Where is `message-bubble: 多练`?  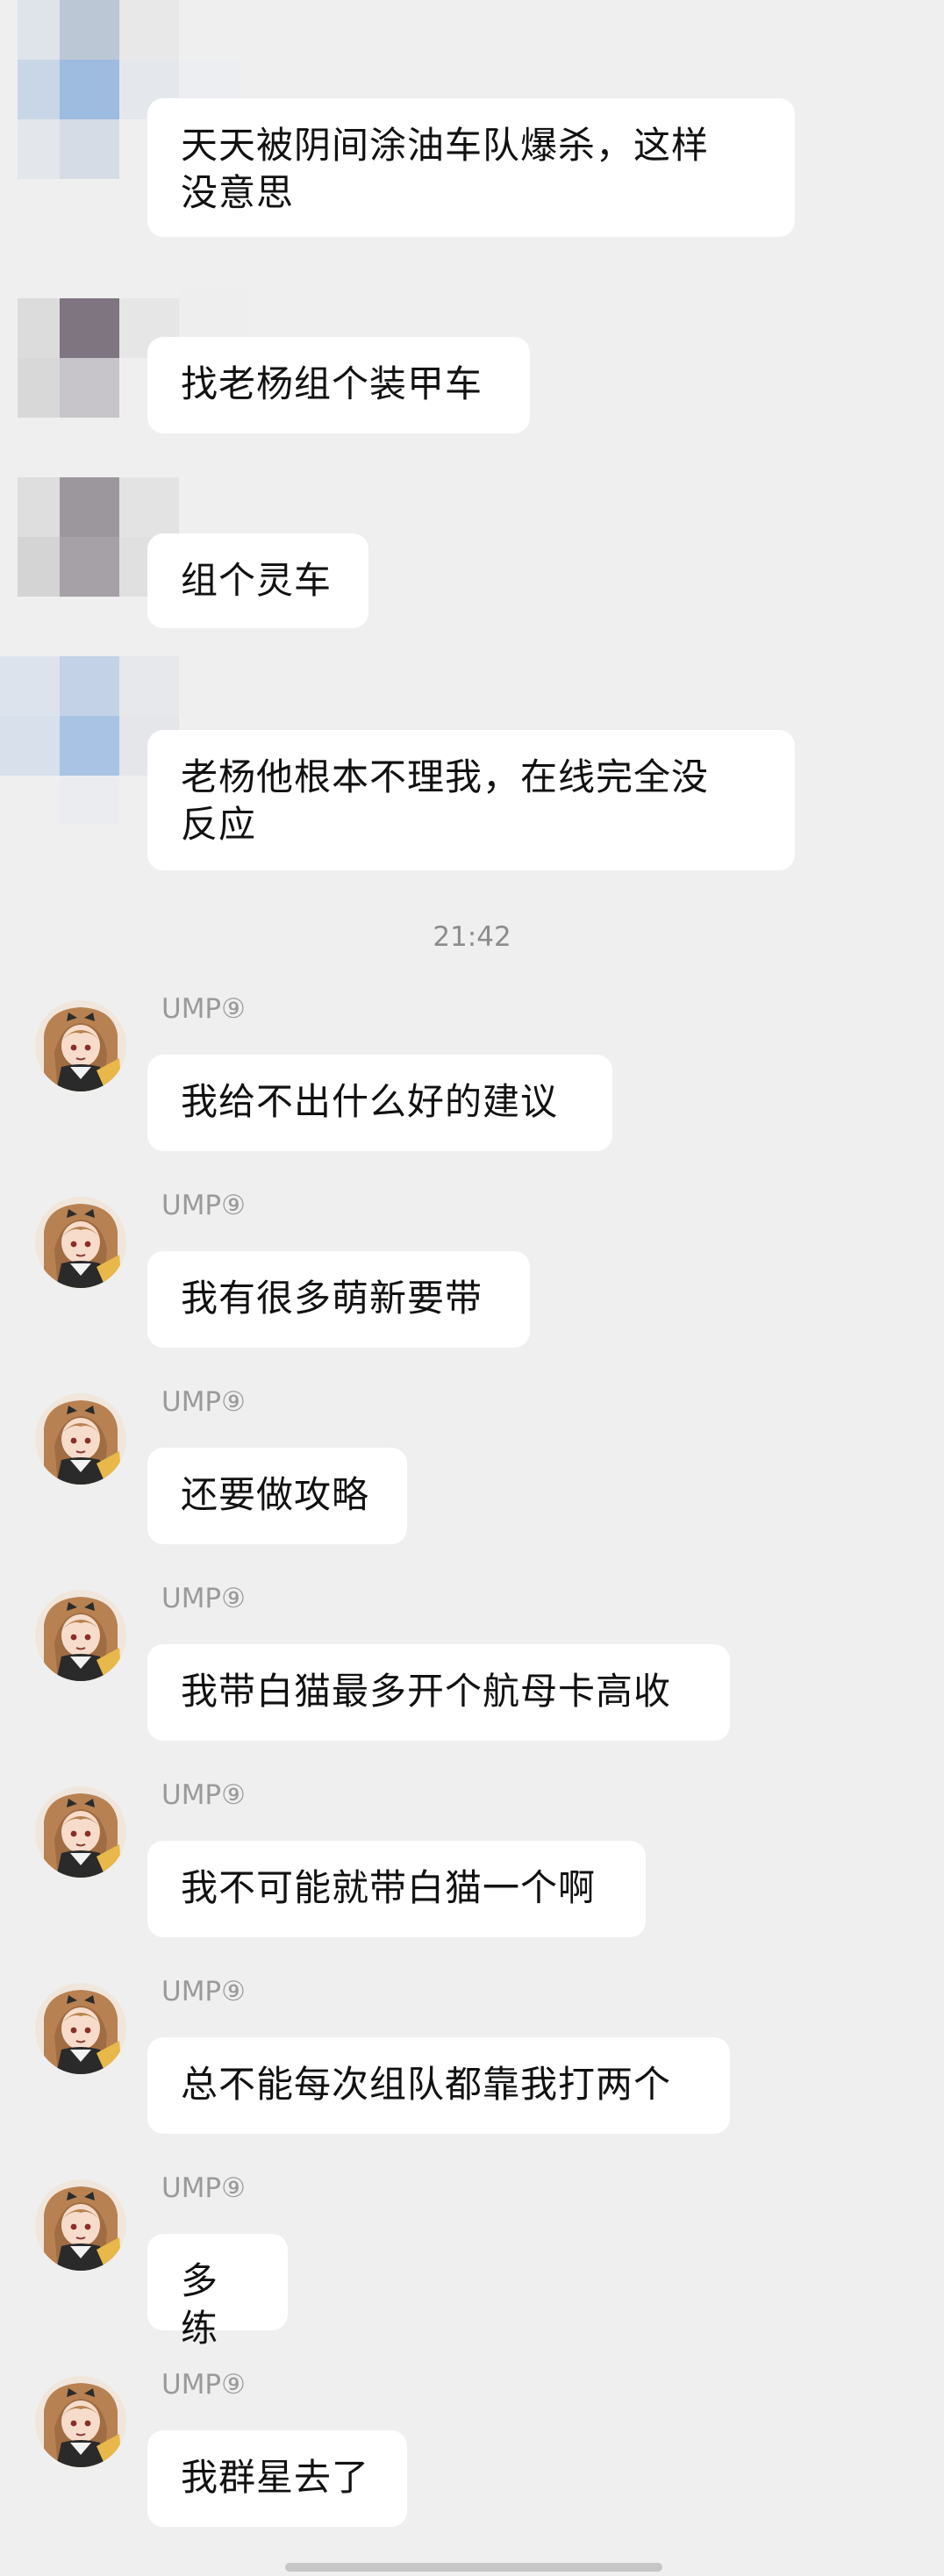 message-bubble: 多练 is located at coordinates (218, 2292).